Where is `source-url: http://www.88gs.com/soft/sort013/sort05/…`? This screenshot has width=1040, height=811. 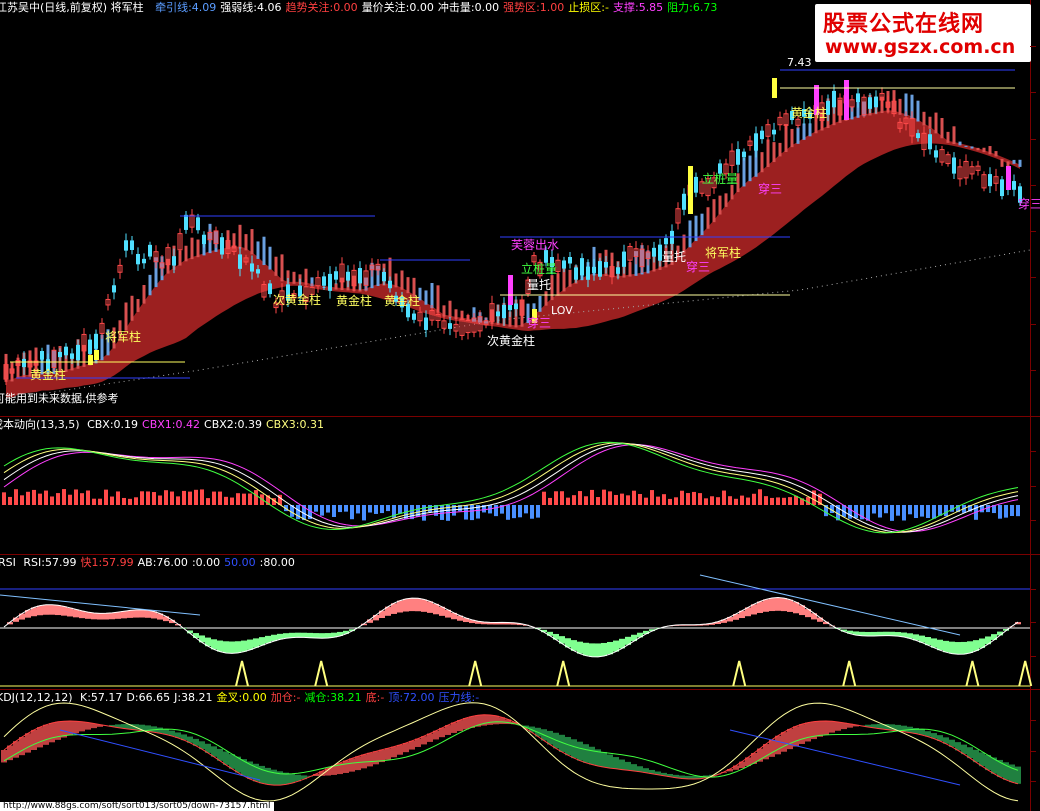 source-url: http://www.88gs.com/soft/sort013/sort05/… is located at coordinates (137, 806).